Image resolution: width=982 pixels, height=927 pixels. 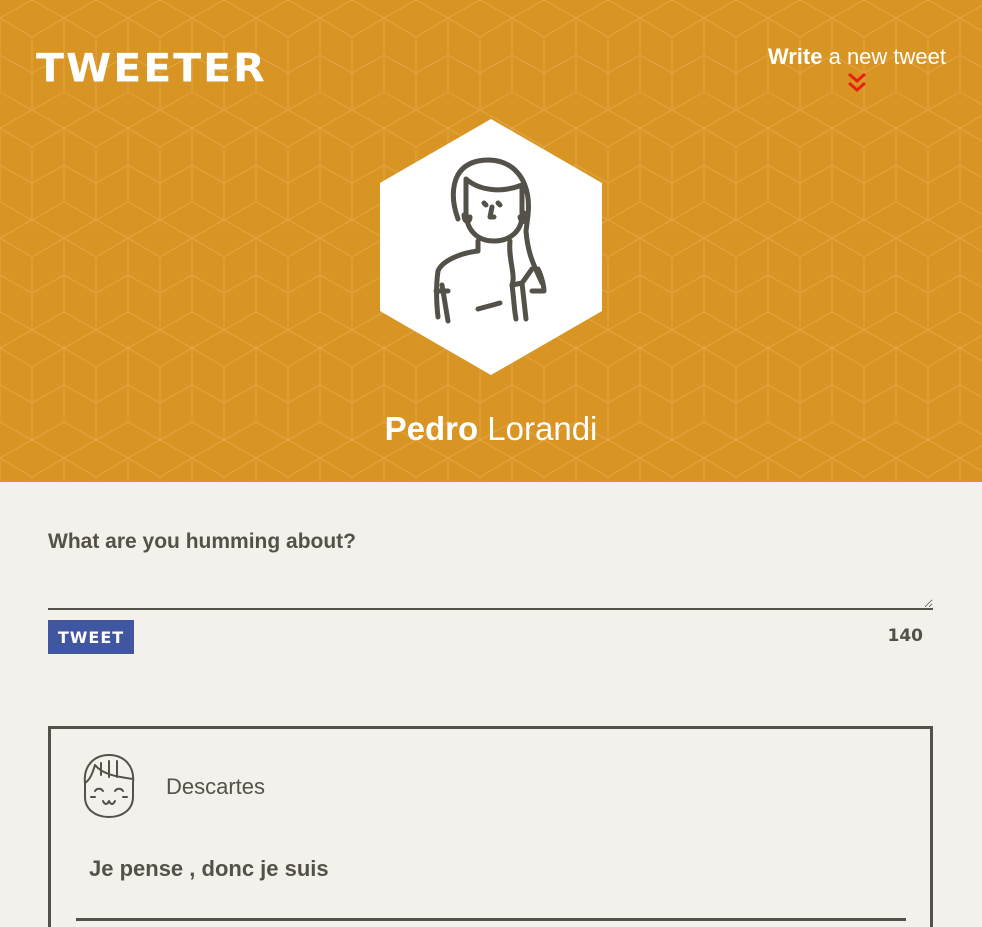 What do you see at coordinates (490, 587) in the screenshot?
I see `tweet-textarea` at bounding box center [490, 587].